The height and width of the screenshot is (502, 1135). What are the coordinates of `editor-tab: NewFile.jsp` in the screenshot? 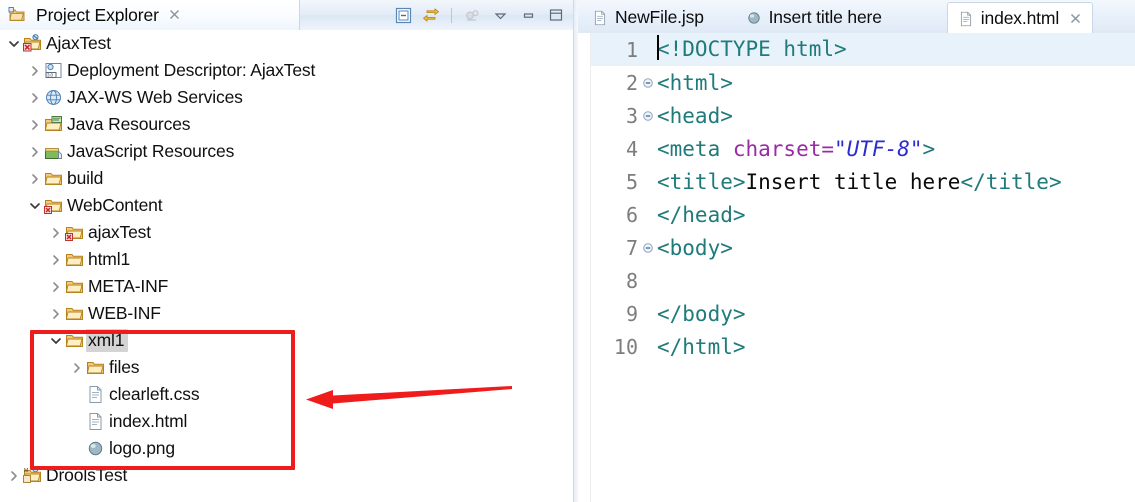 It's located at (648, 18).